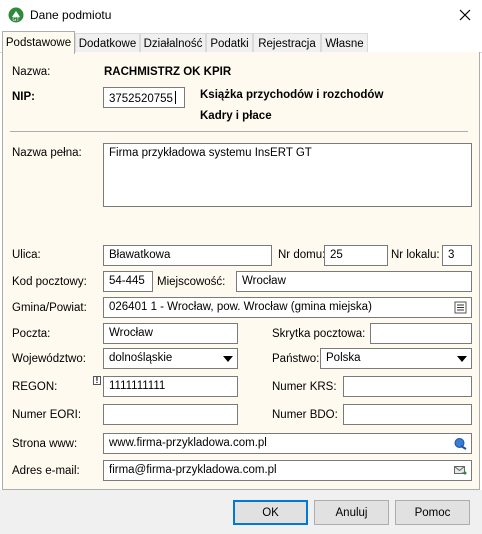 The width and height of the screenshot is (482, 534). Describe the element at coordinates (49, 359) in the screenshot. I see `wojewodztwo-label: Województwo:` at that location.